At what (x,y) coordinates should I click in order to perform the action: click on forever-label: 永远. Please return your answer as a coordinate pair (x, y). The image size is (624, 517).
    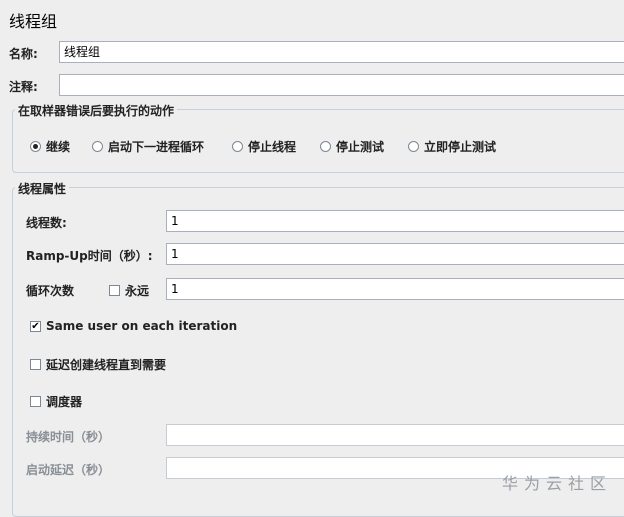
    Looking at the image, I should click on (137, 291).